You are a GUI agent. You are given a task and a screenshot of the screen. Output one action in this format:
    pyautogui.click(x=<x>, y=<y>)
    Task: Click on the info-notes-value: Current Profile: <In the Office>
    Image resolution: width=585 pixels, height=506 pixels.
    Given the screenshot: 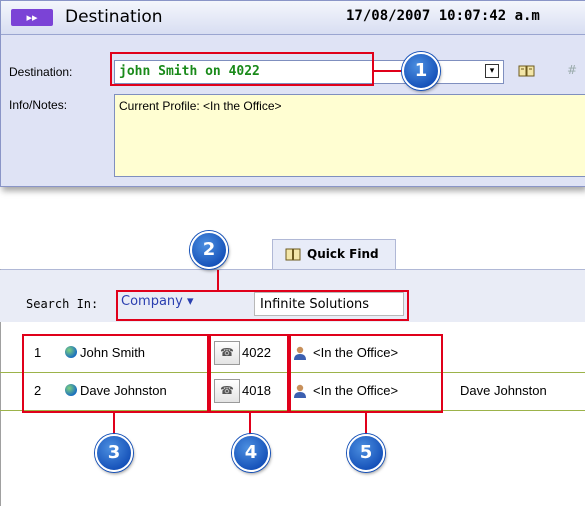 What is the action you would take?
    pyautogui.click(x=200, y=106)
    